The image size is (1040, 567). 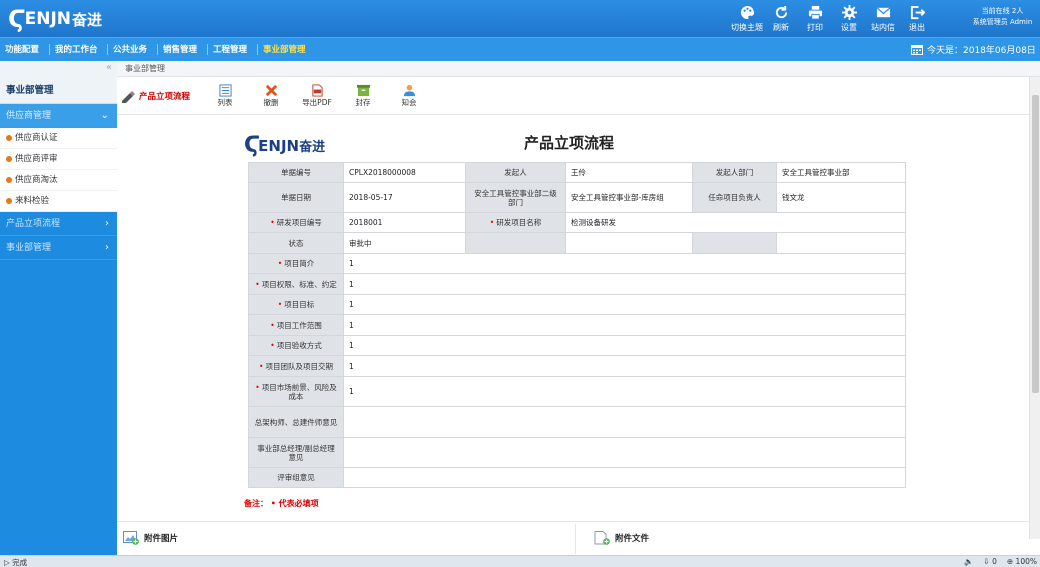 I want to click on sidebar-group-division: 事业部管理 ›, so click(x=58, y=248).